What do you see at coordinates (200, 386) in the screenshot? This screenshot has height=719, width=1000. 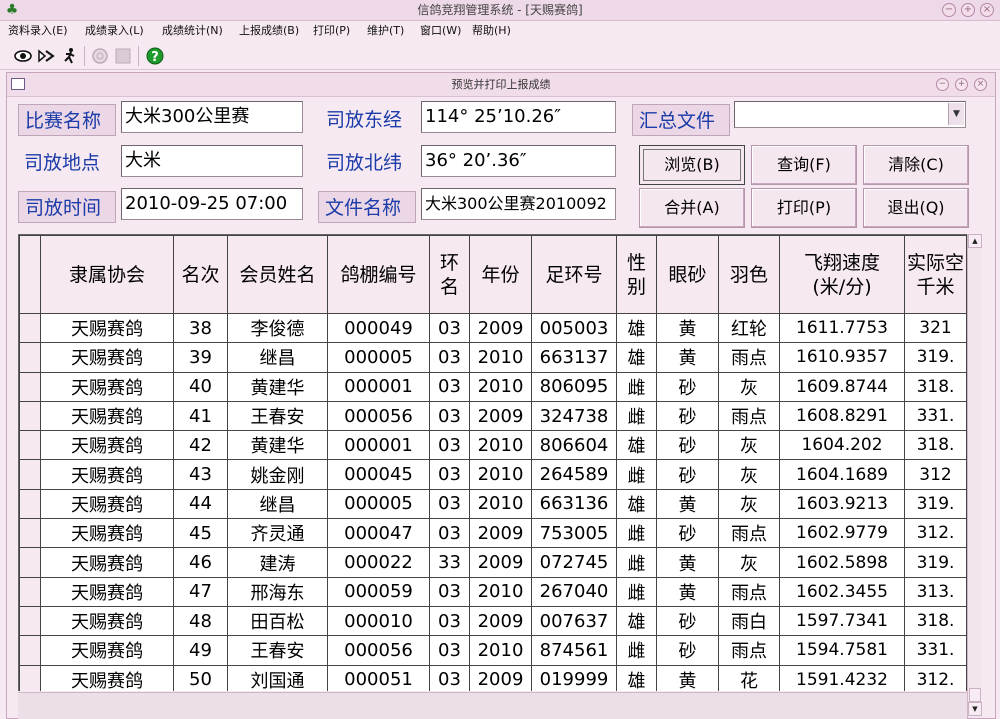 I see `table-cell: 40` at bounding box center [200, 386].